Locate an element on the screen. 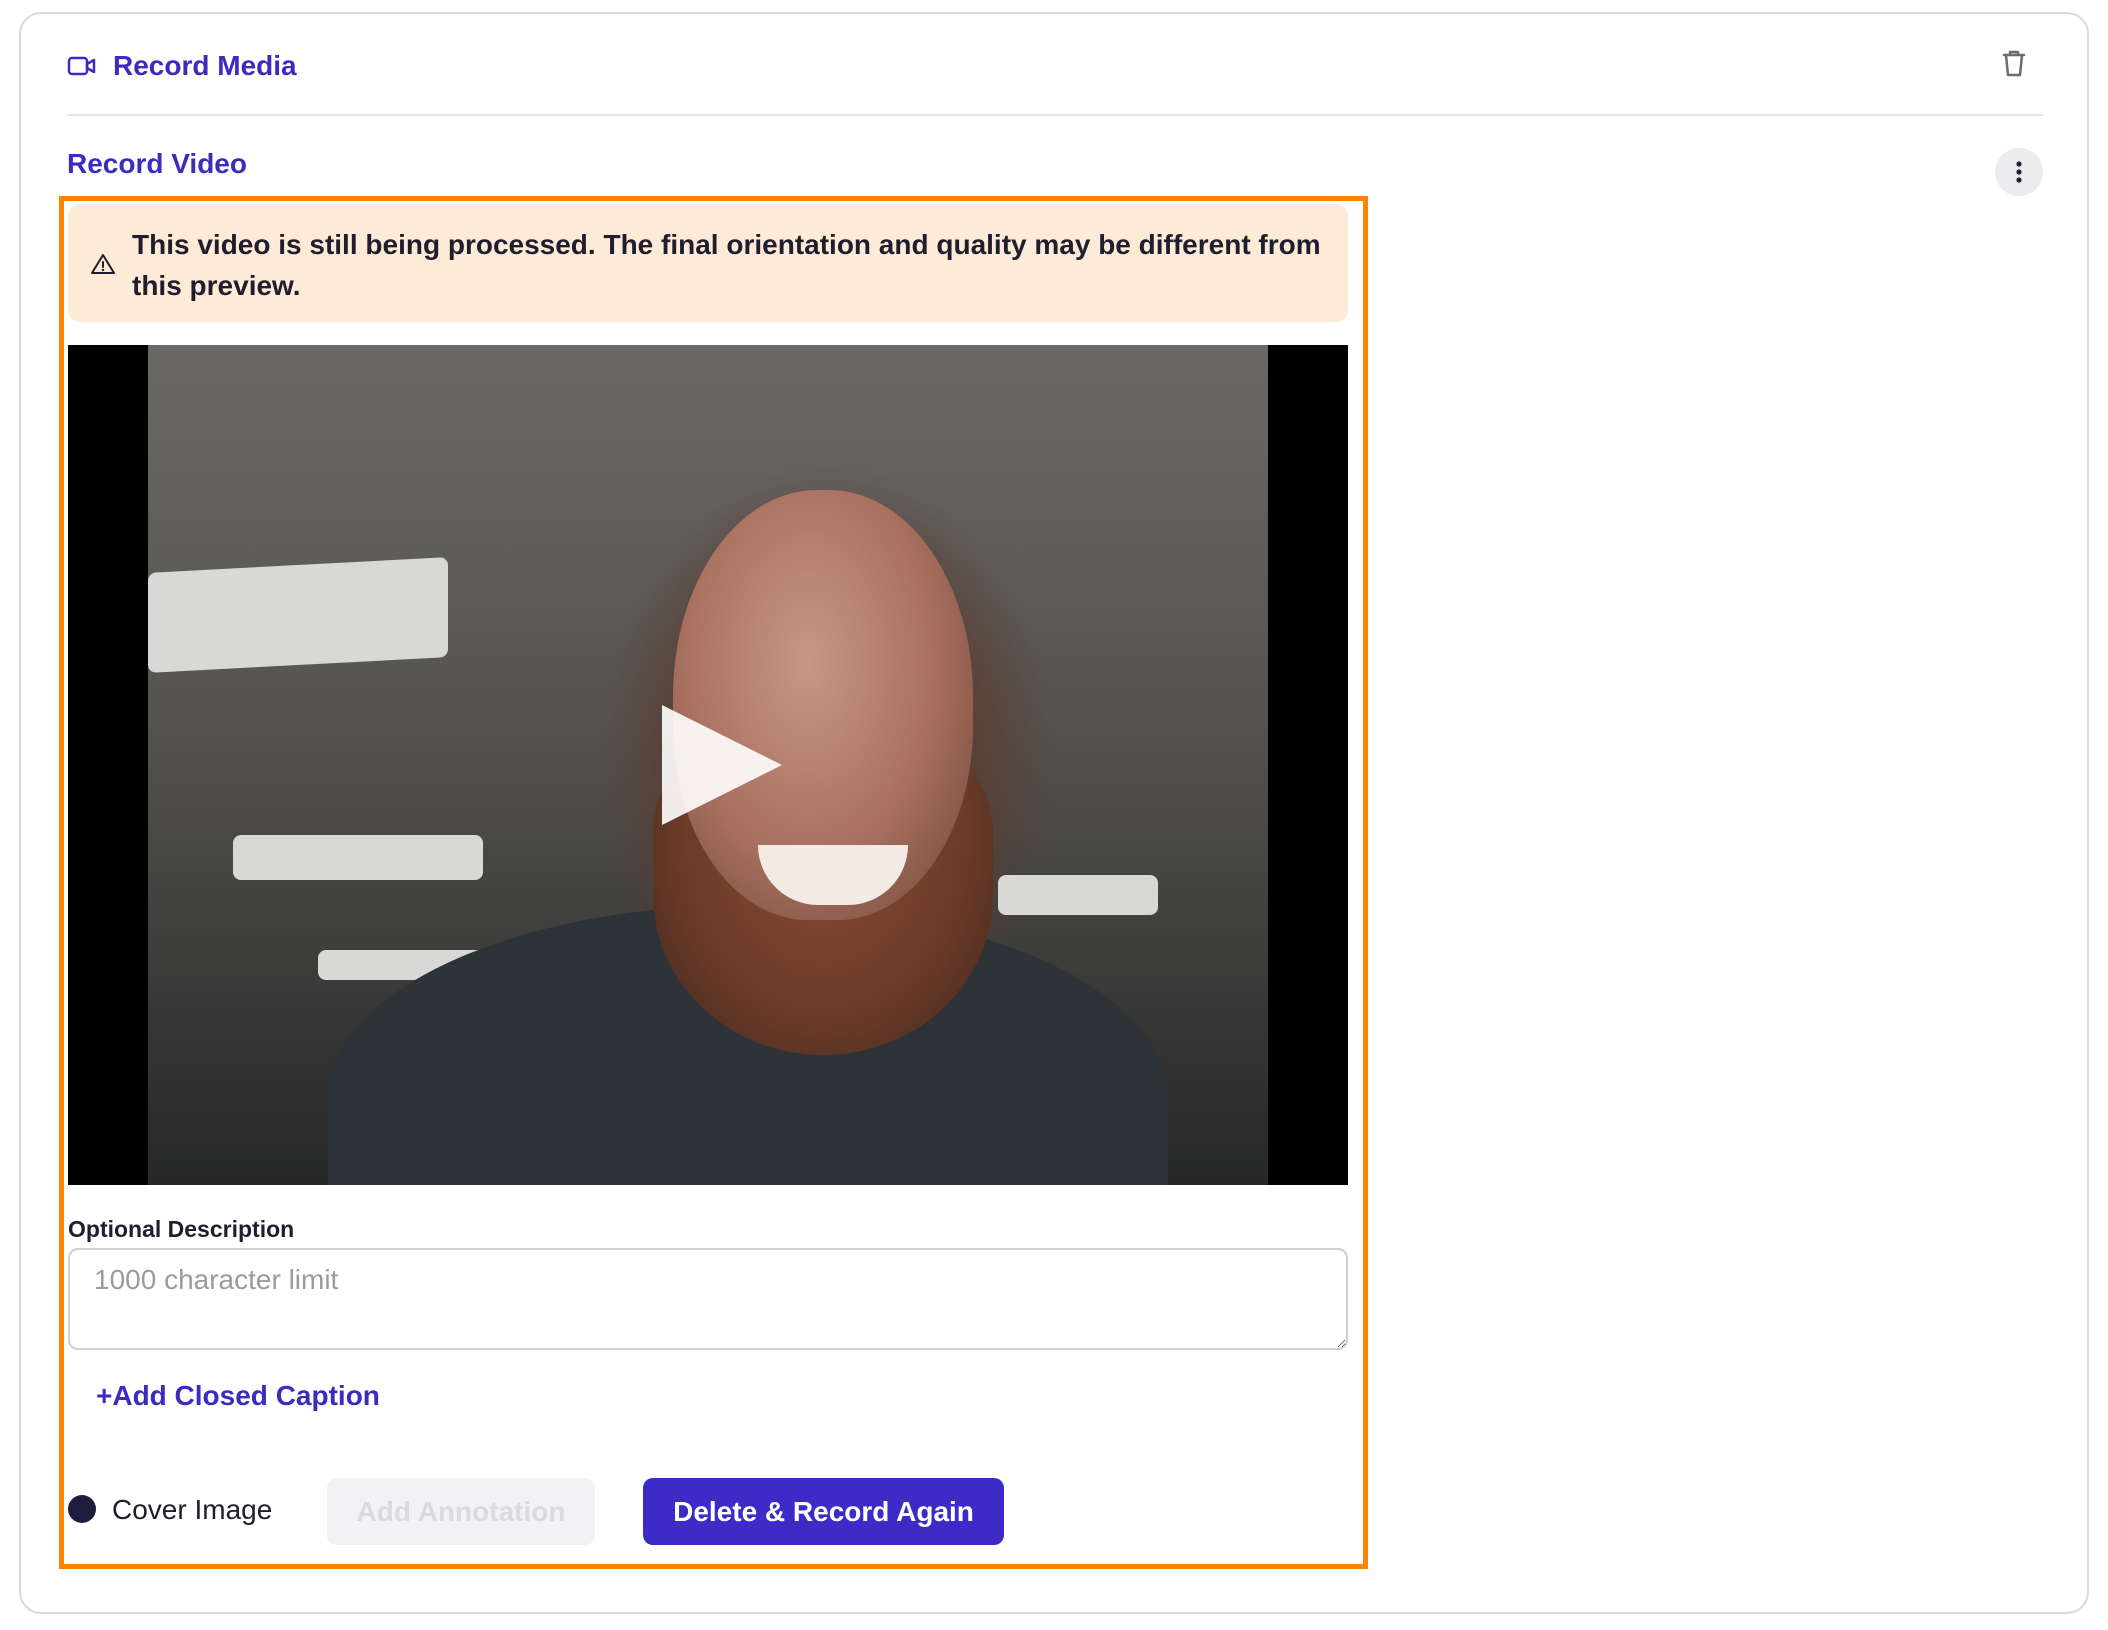 This screenshot has height=1630, width=2108. warning-triangle-icon is located at coordinates (103, 264).